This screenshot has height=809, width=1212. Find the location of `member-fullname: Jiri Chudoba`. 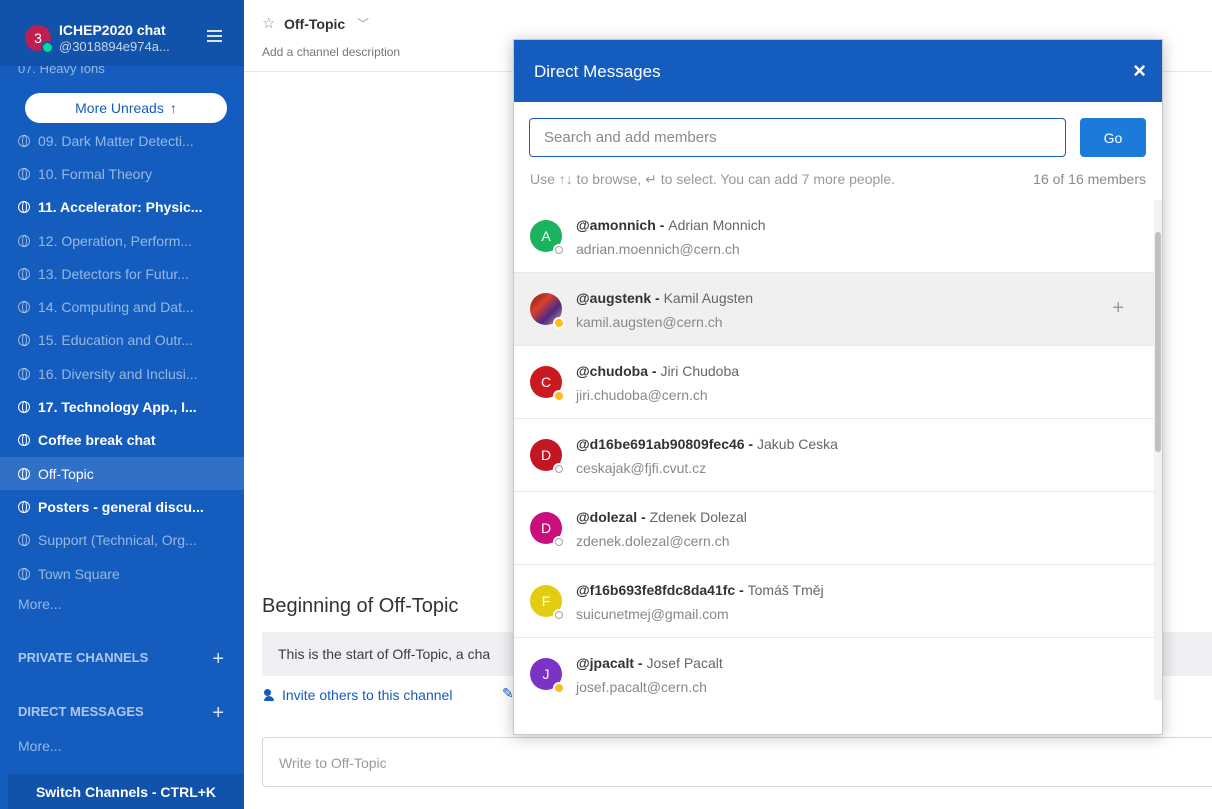

member-fullname: Jiri Chudoba is located at coordinates (700, 371).